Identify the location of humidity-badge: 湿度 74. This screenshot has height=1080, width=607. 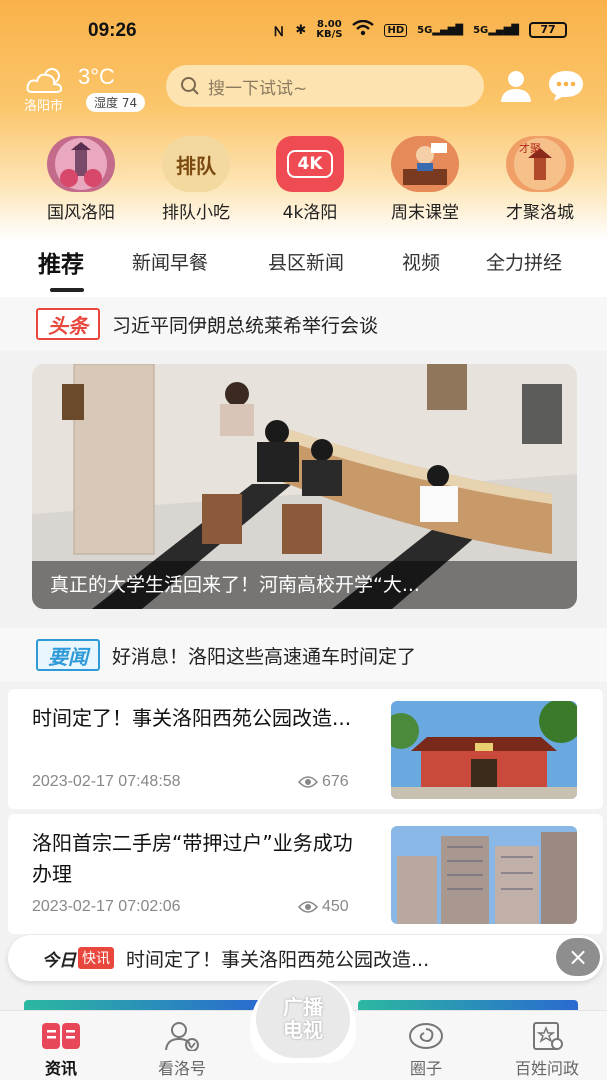
(116, 102).